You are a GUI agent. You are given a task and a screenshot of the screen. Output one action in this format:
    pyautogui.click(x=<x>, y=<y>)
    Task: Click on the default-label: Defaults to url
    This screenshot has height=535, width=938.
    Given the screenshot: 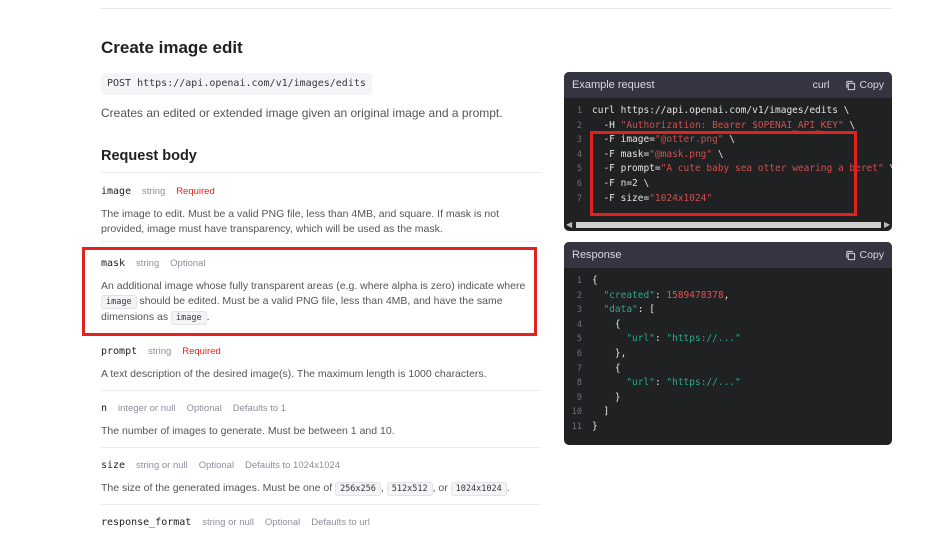 What is the action you would take?
    pyautogui.click(x=340, y=522)
    